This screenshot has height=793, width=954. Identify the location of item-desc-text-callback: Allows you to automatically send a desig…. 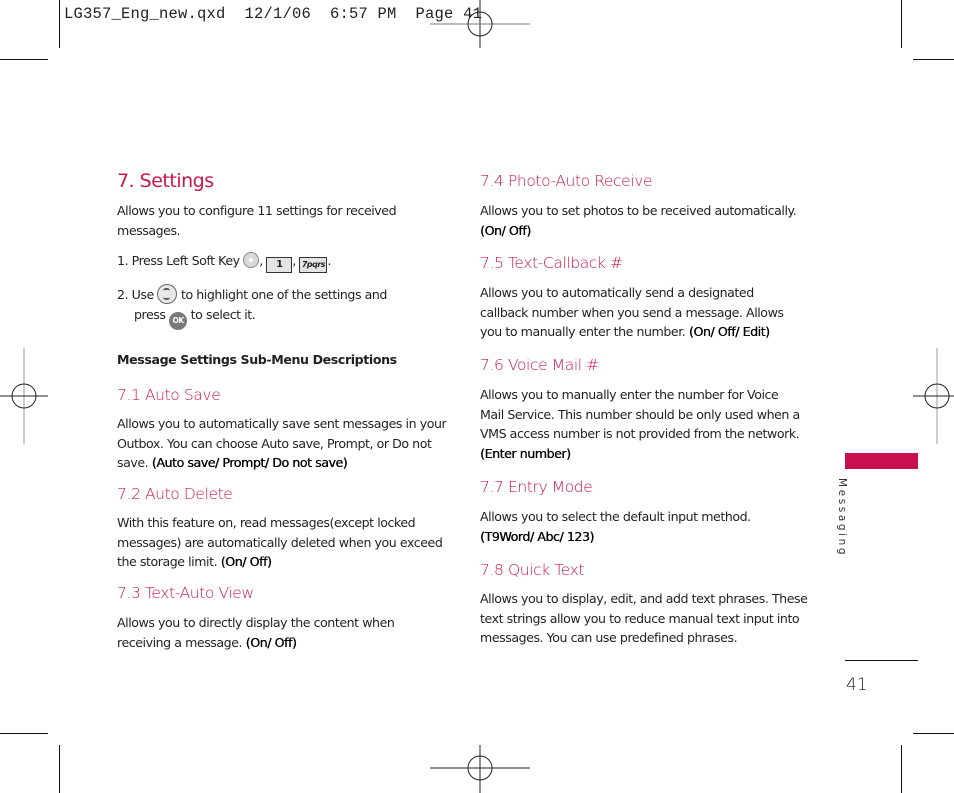
(632, 312).